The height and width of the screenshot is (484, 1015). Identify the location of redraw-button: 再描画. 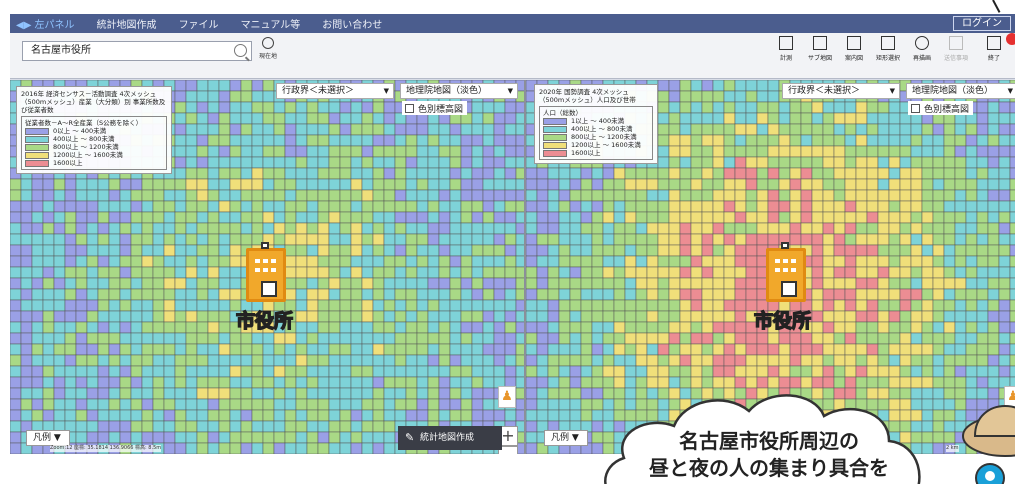
(922, 49).